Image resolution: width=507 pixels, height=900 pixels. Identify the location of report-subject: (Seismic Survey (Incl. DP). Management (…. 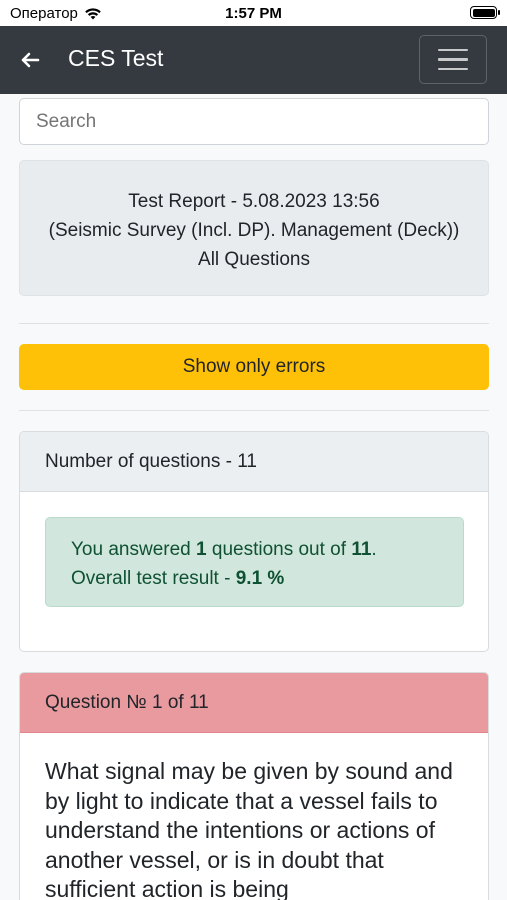
(254, 230).